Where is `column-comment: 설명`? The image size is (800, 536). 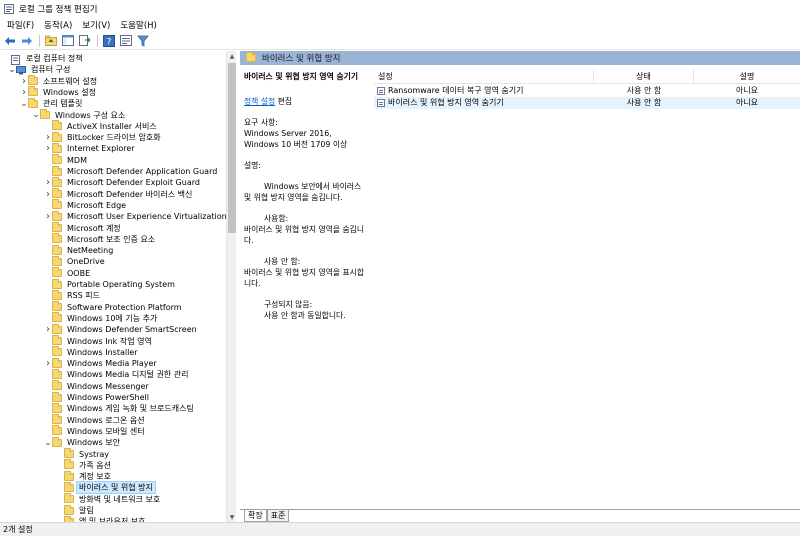
column-comment: 설명 is located at coordinates (747, 76).